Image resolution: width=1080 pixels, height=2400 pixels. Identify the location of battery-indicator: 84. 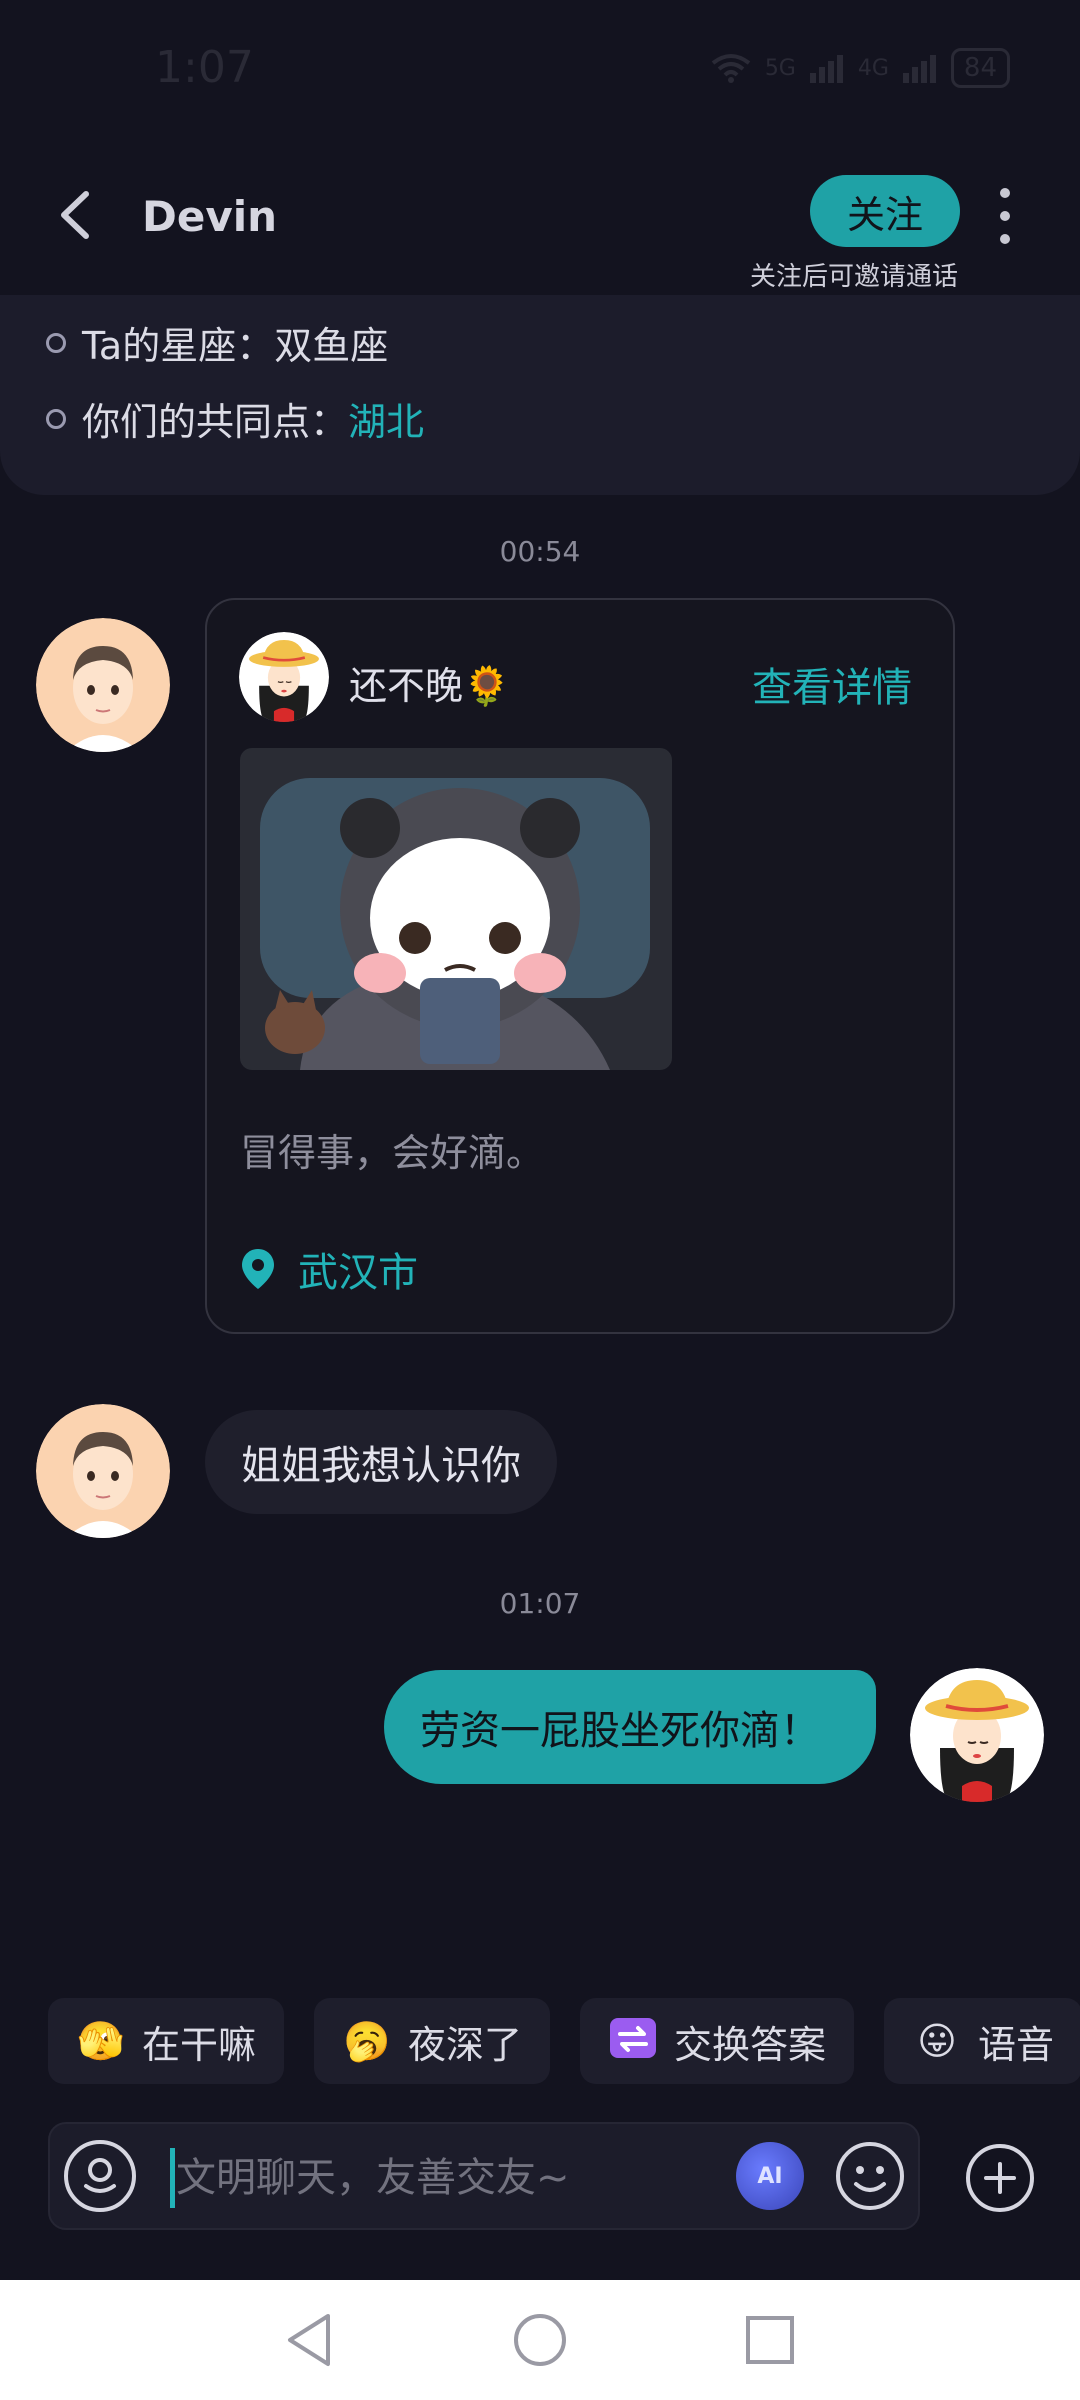
(980, 68).